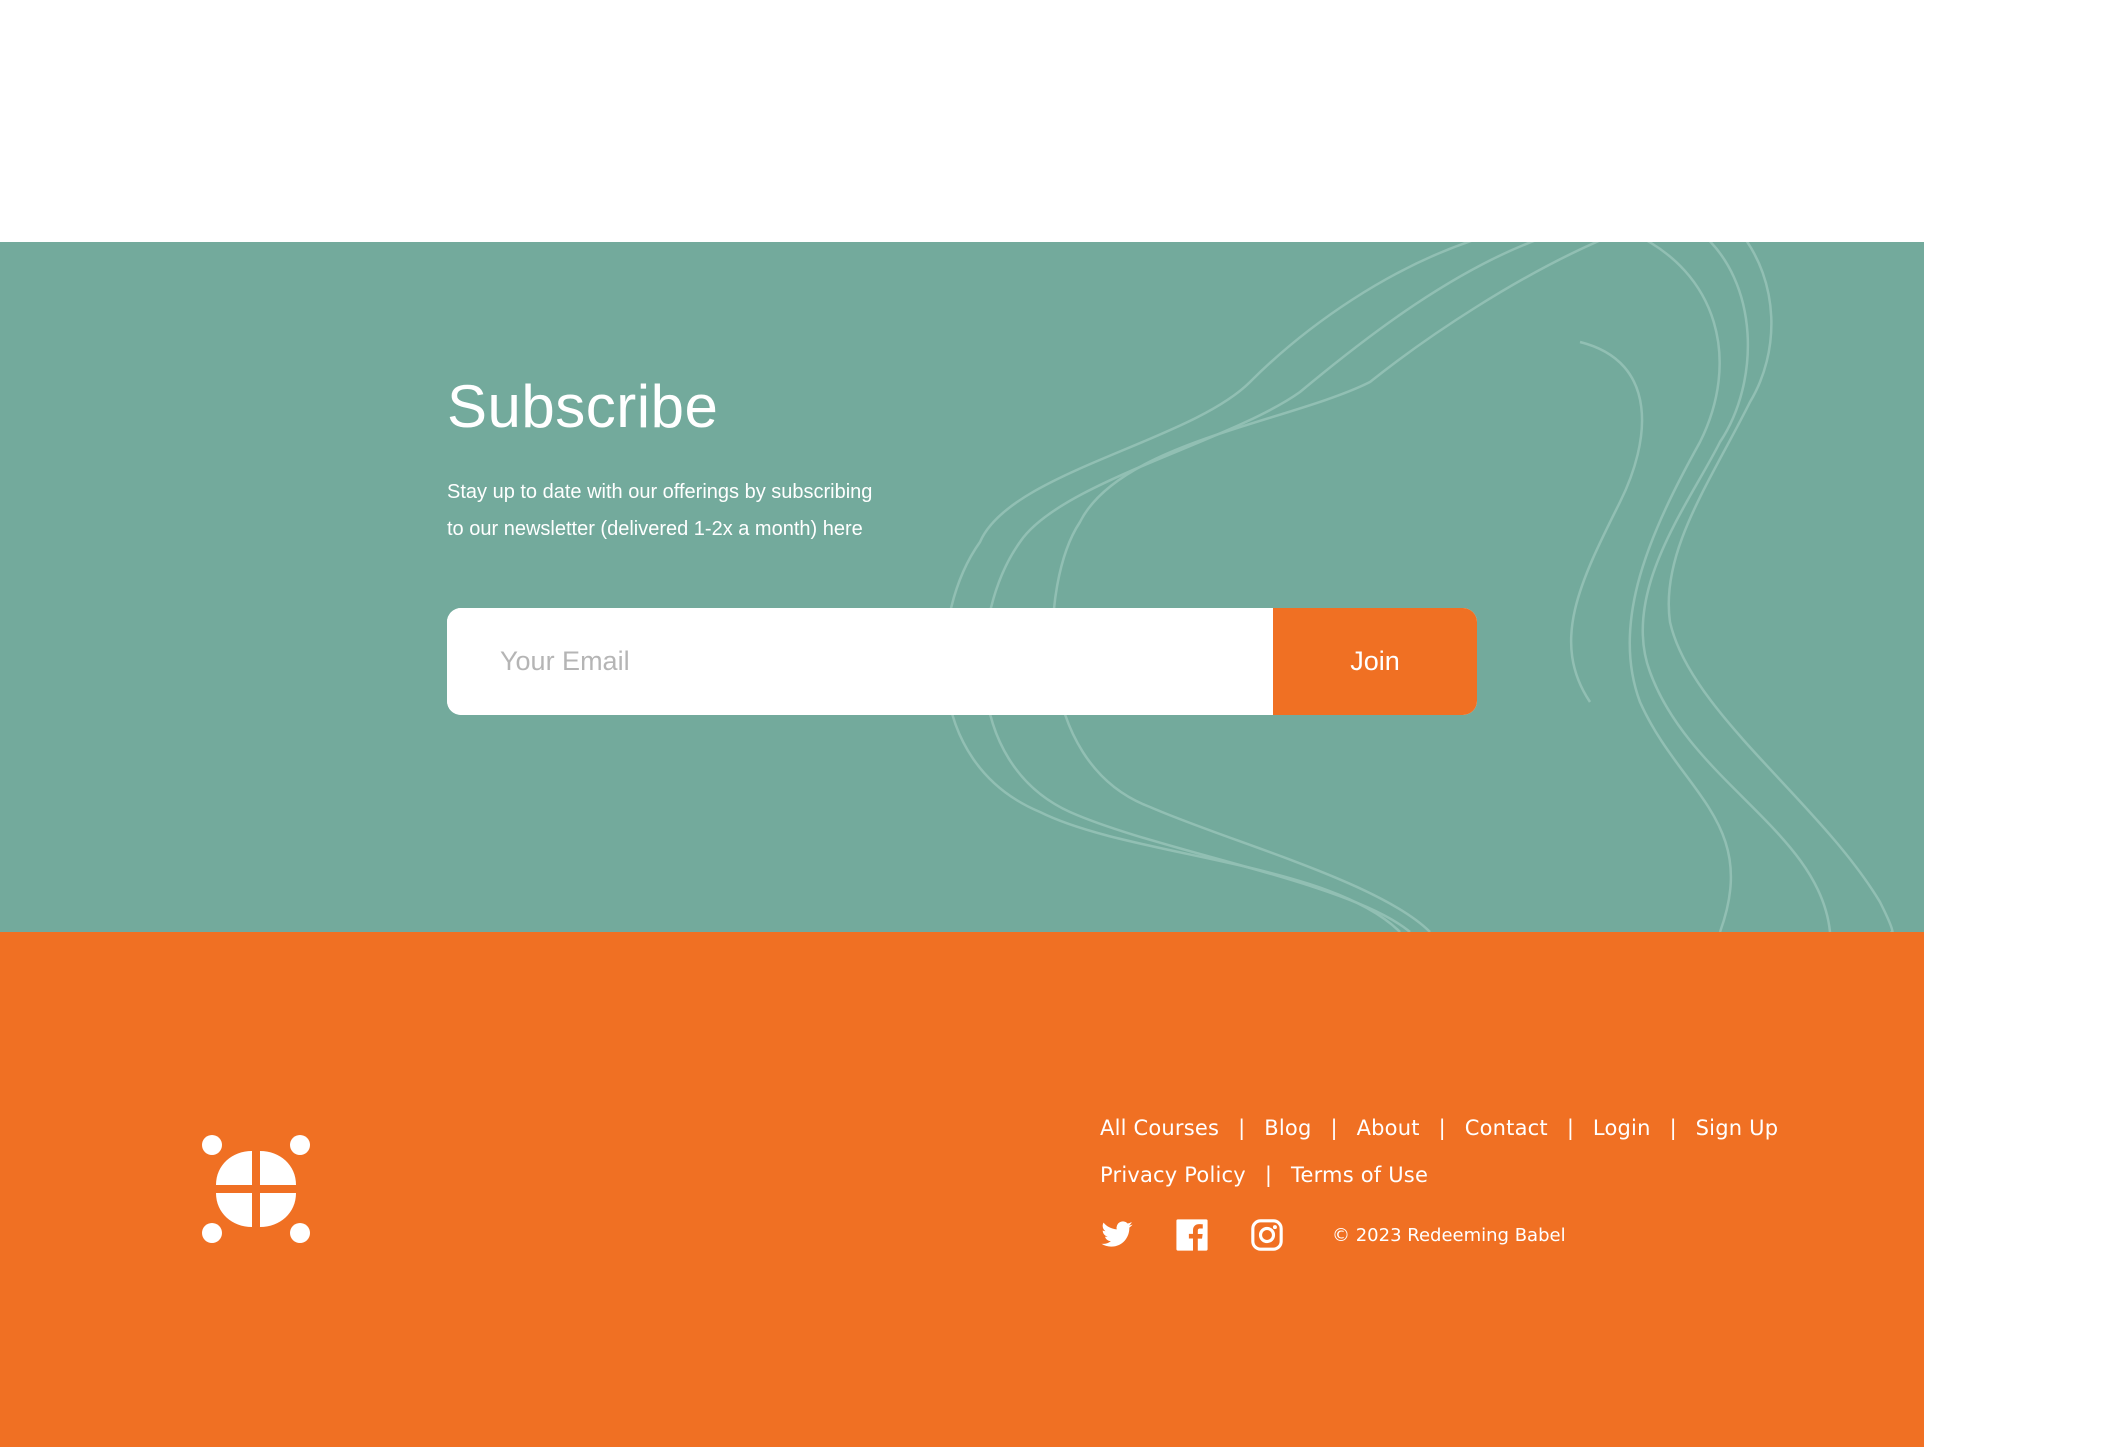 The height and width of the screenshot is (1447, 2104). I want to click on email-input, so click(860, 661).